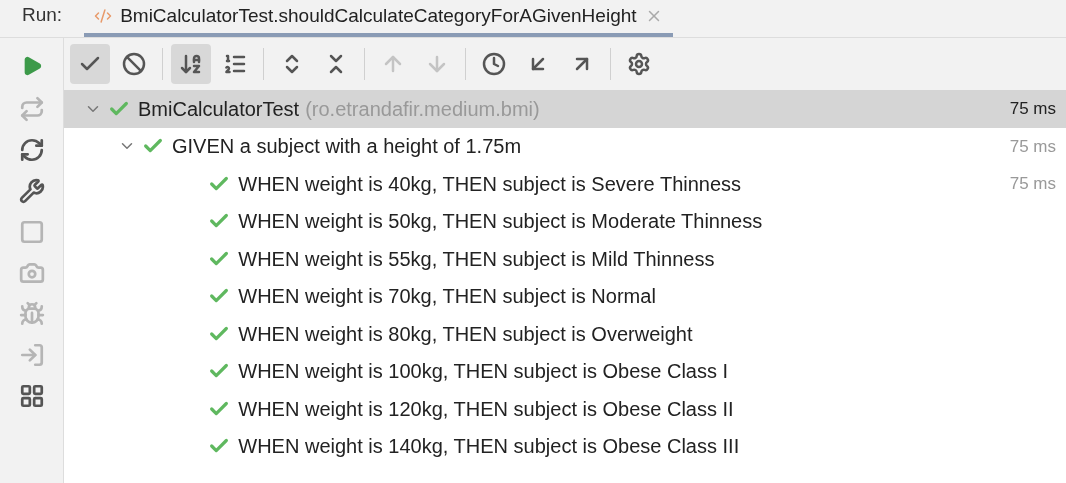 The image size is (1066, 483). I want to click on tree-row: BmiCalculatorTest (ro.etrandafir.medium.bmi) 75 ms, so click(565, 109).